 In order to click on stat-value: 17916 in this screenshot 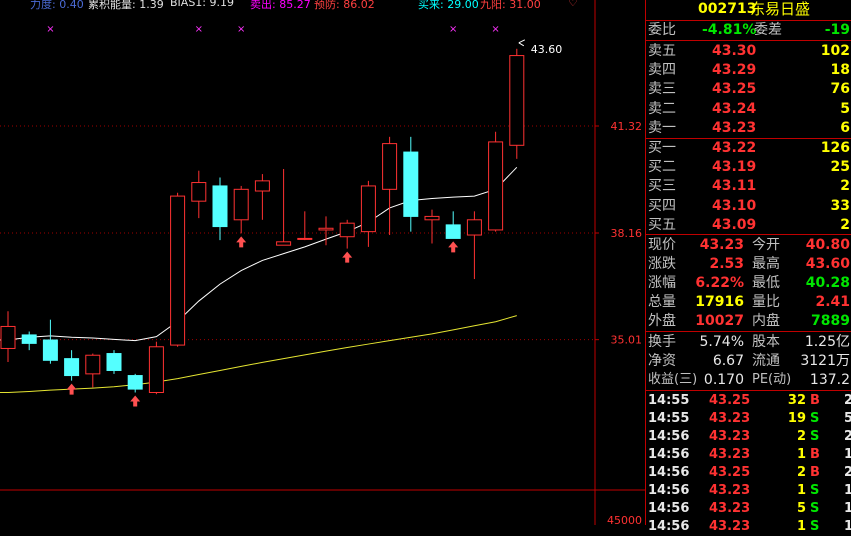, I will do `click(719, 302)`.